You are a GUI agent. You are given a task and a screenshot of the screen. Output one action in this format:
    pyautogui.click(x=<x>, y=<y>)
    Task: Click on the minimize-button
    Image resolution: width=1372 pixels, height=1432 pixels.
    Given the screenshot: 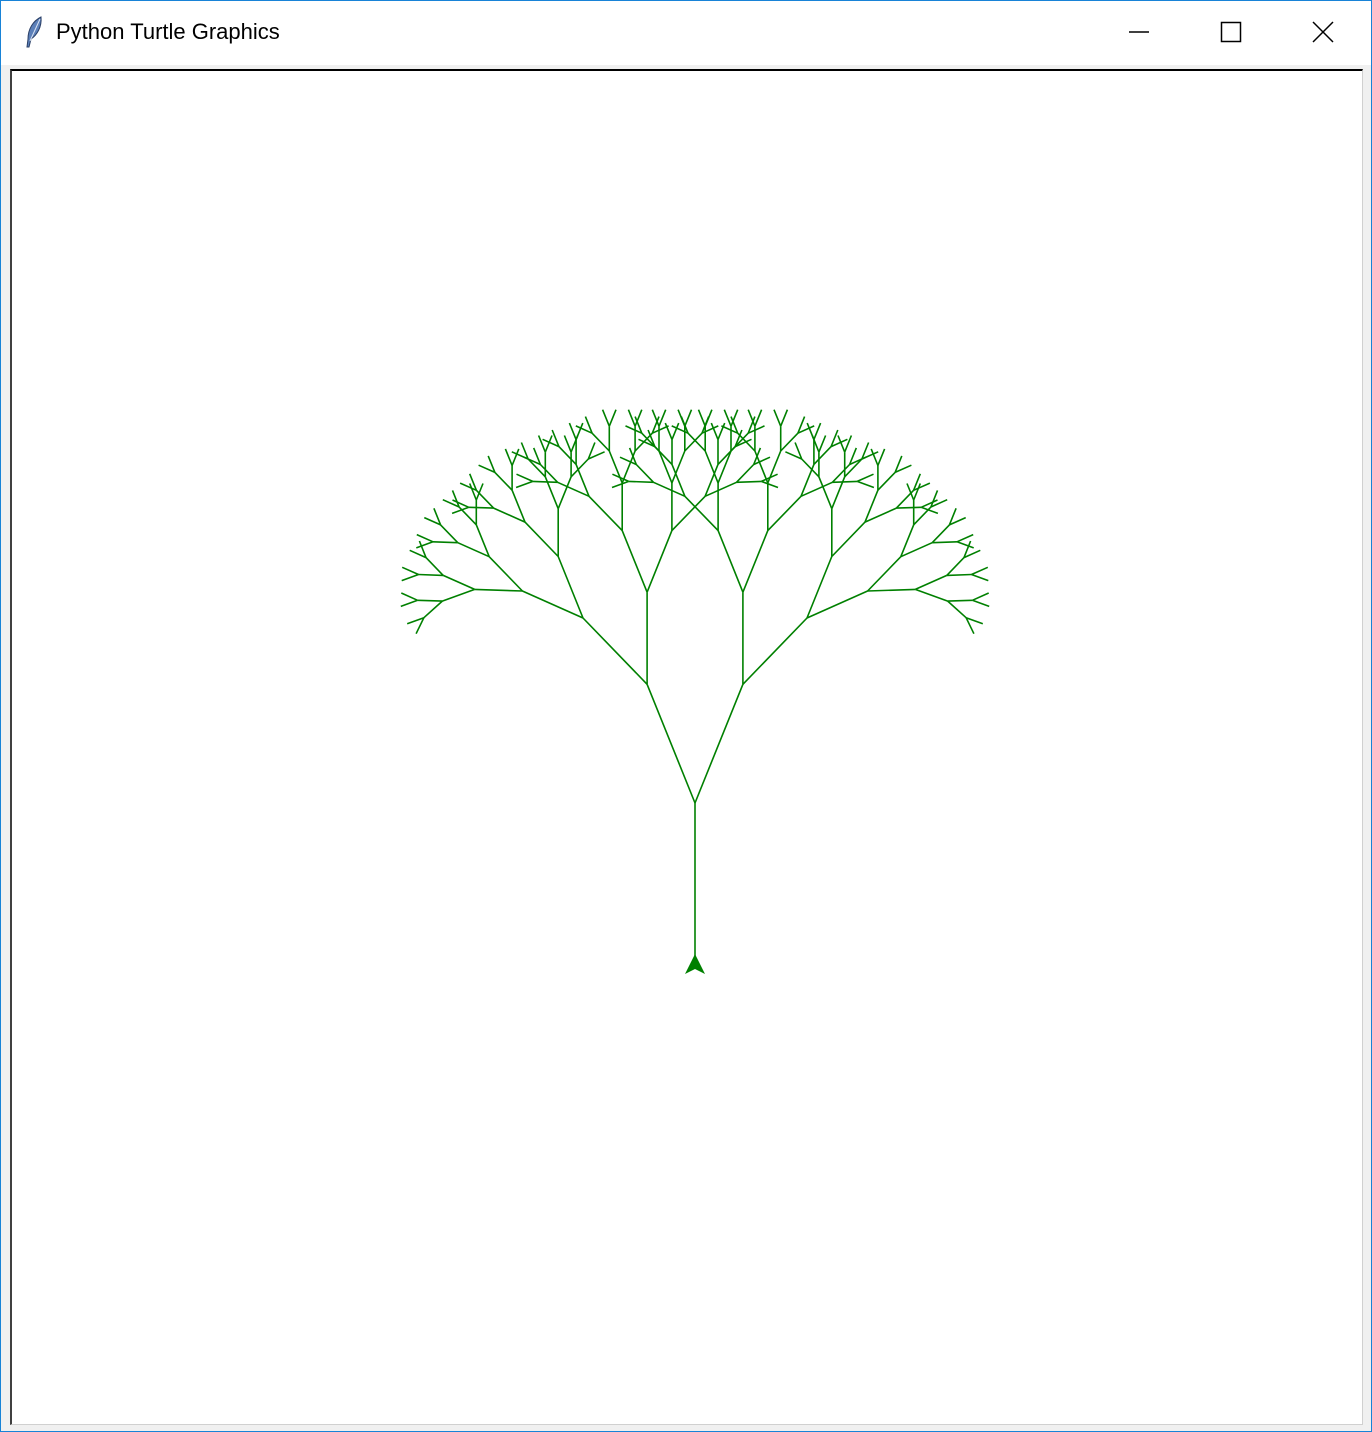 What is the action you would take?
    pyautogui.click(x=1139, y=32)
    